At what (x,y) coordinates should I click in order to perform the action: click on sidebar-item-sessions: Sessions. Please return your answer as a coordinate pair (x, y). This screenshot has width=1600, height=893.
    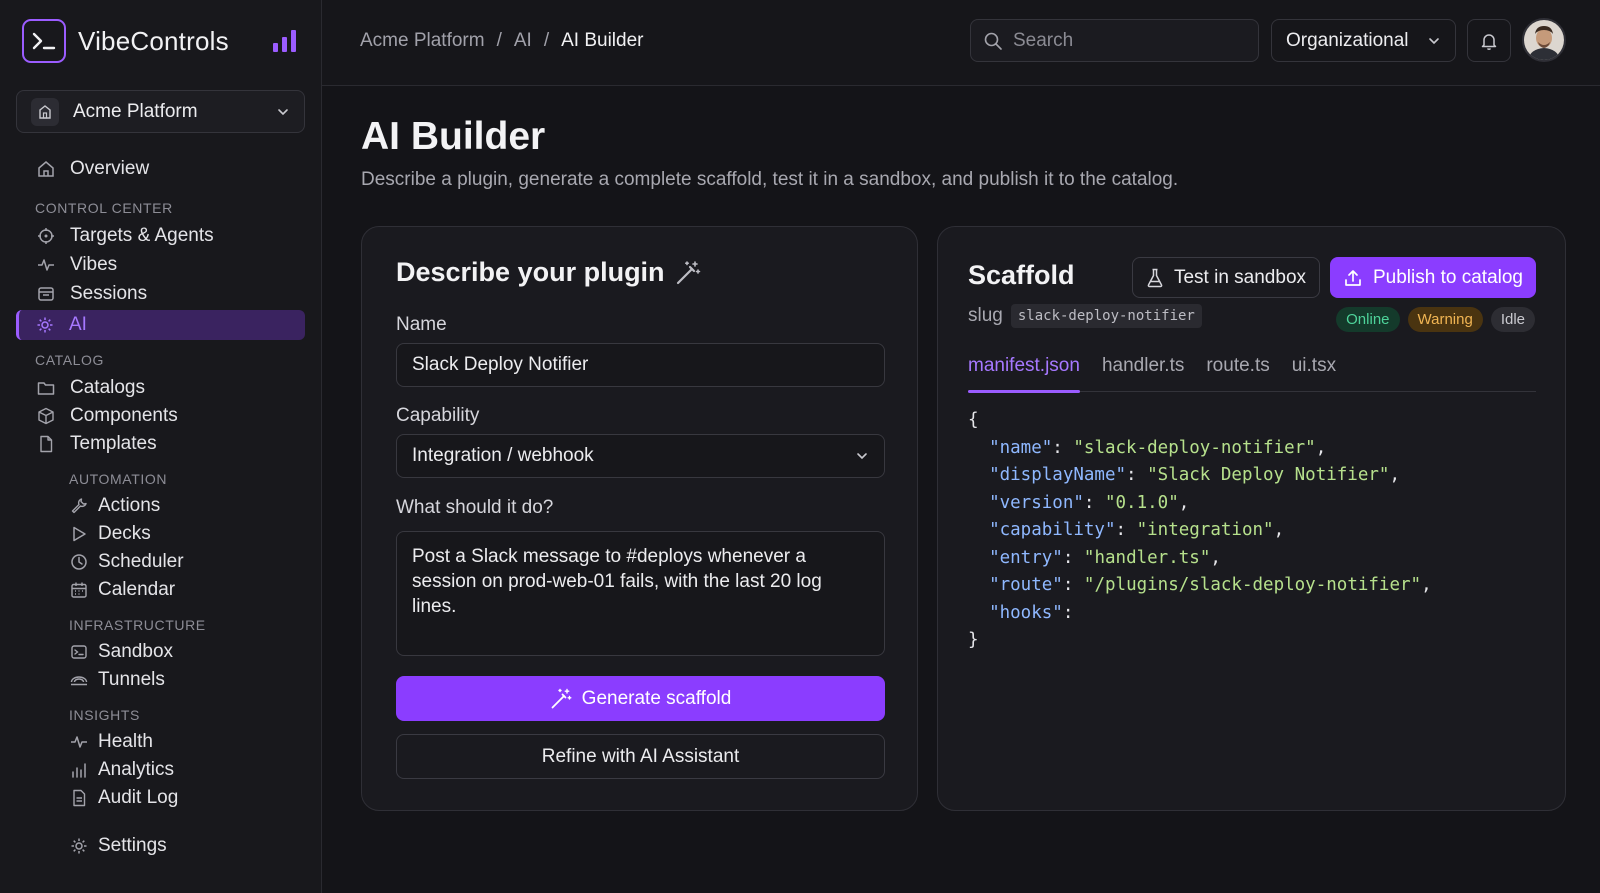
    Looking at the image, I should click on (91, 294).